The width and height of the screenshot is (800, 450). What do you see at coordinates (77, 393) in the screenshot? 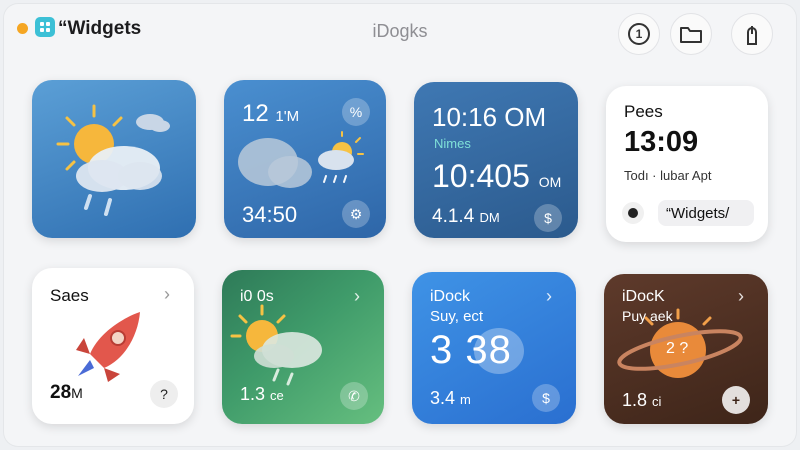
I see `rocket-widget-unit: M` at bounding box center [77, 393].